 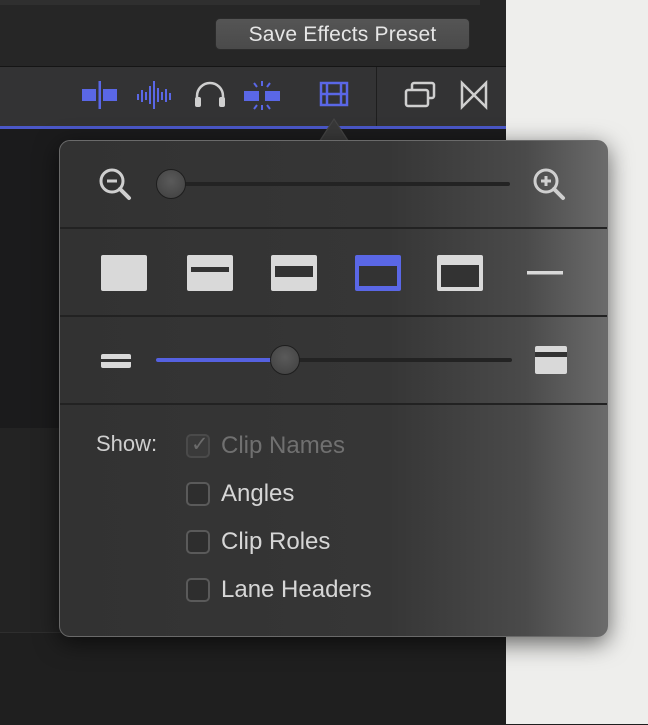 I want to click on toolbar-divider, so click(x=376, y=96).